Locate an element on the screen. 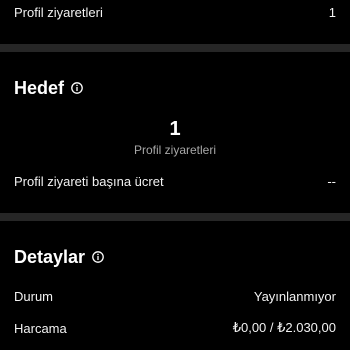  goal-section-header: Hedef is located at coordinates (48, 88).